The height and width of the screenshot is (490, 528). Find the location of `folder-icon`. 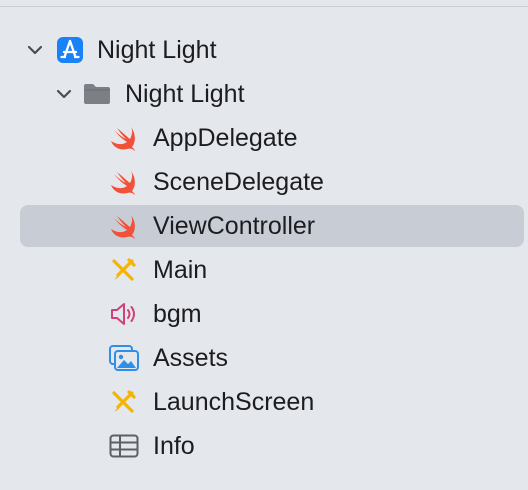

folder-icon is located at coordinates (97, 94).